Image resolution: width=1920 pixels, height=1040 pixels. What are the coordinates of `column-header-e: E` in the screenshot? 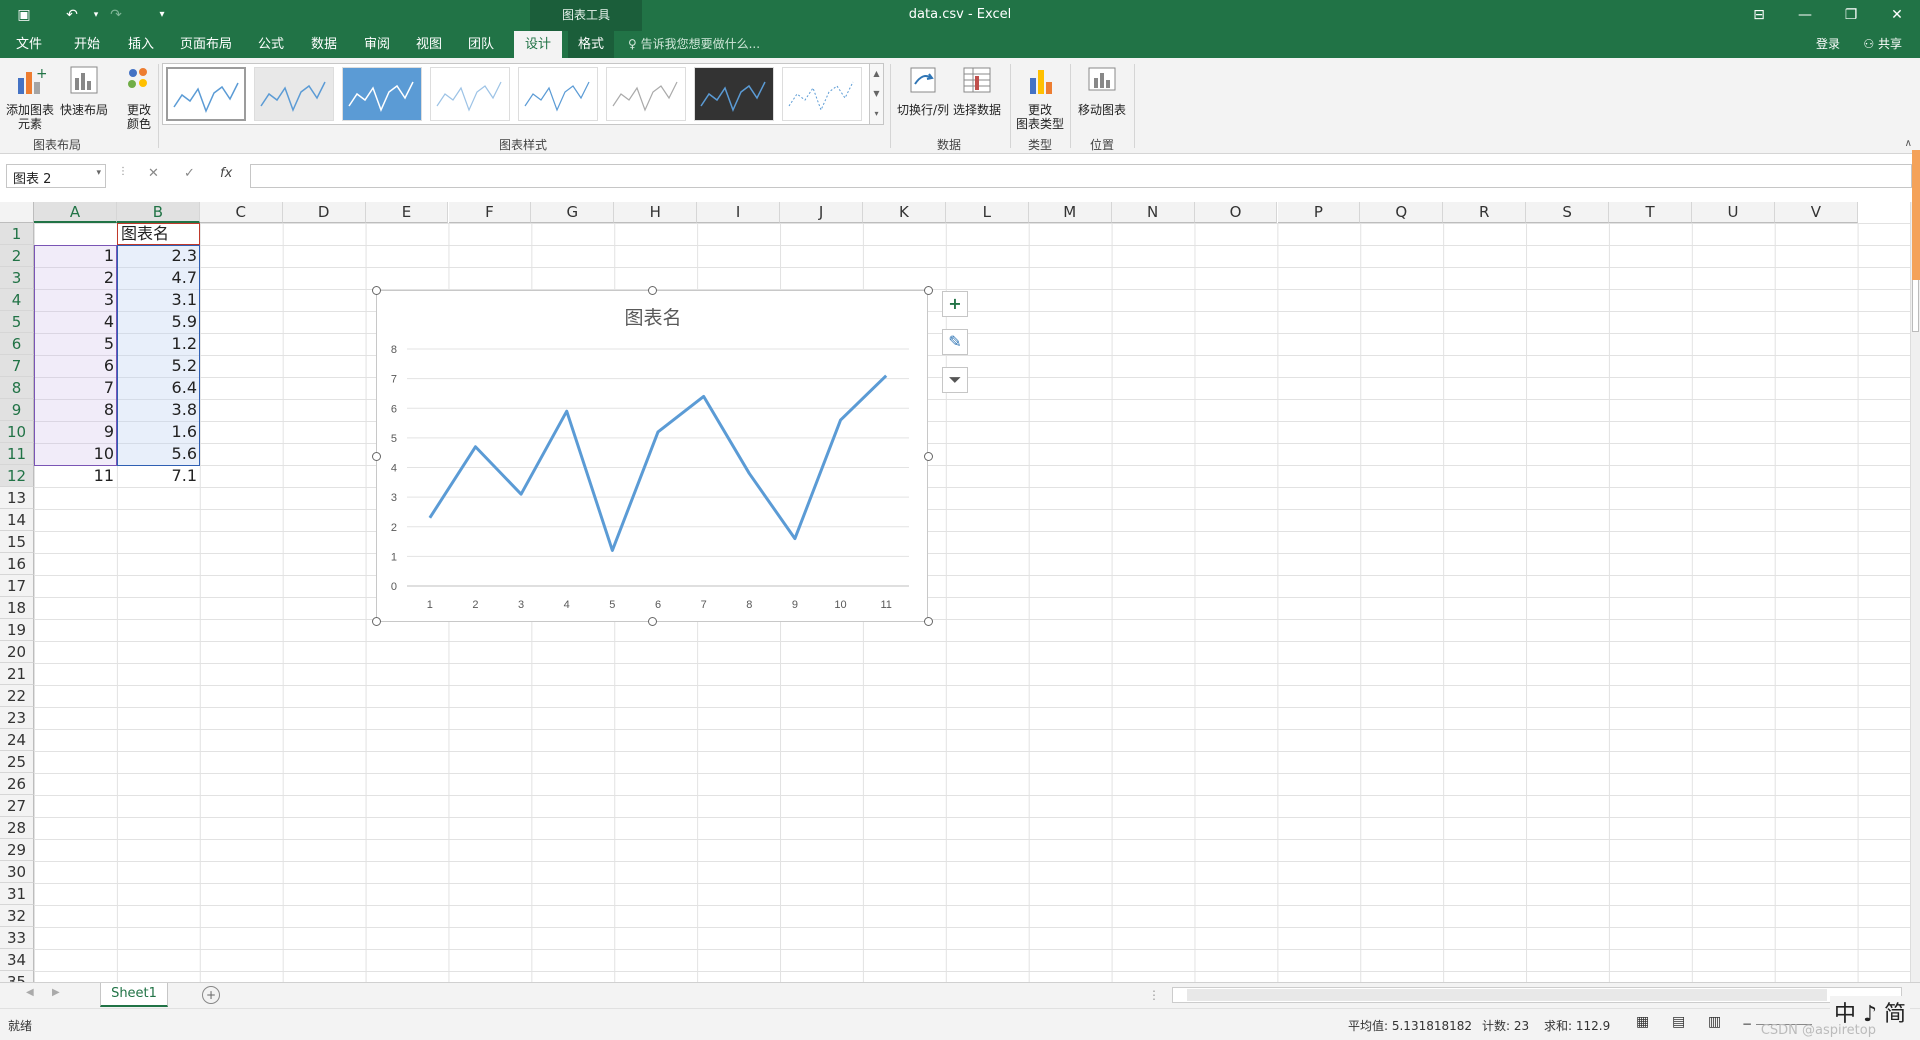 It's located at (407, 212).